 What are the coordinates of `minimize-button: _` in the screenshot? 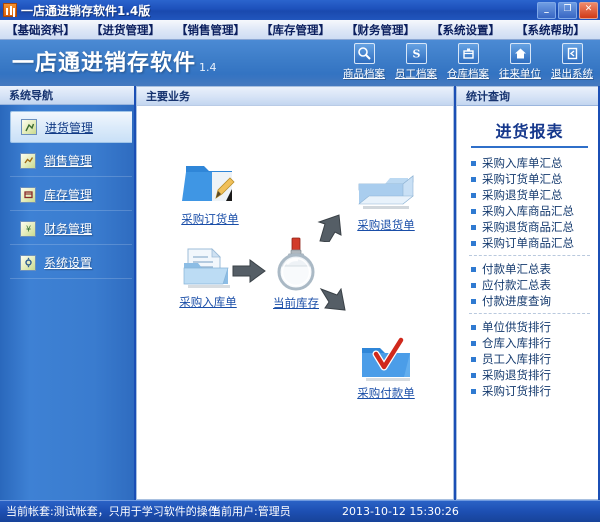 It's located at (546, 10).